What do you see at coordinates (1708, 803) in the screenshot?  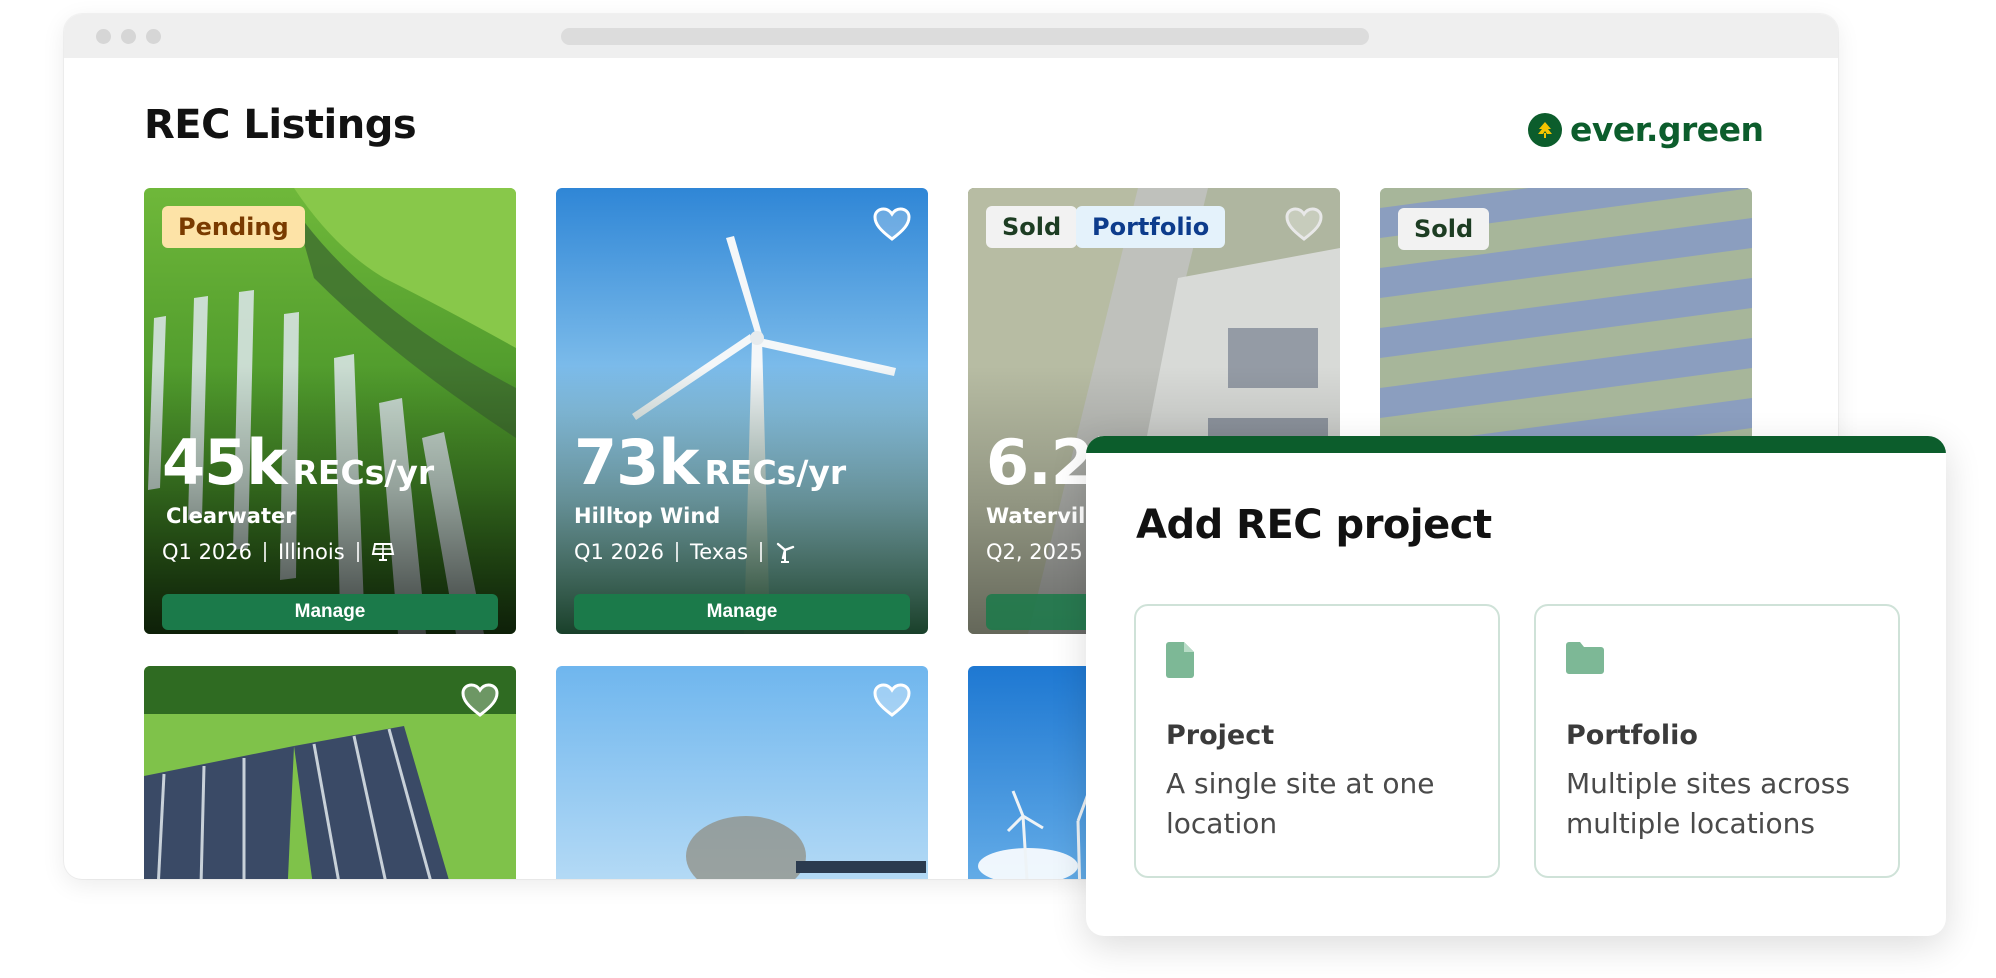 I see `option-description: Multiple sites across multiple locations` at bounding box center [1708, 803].